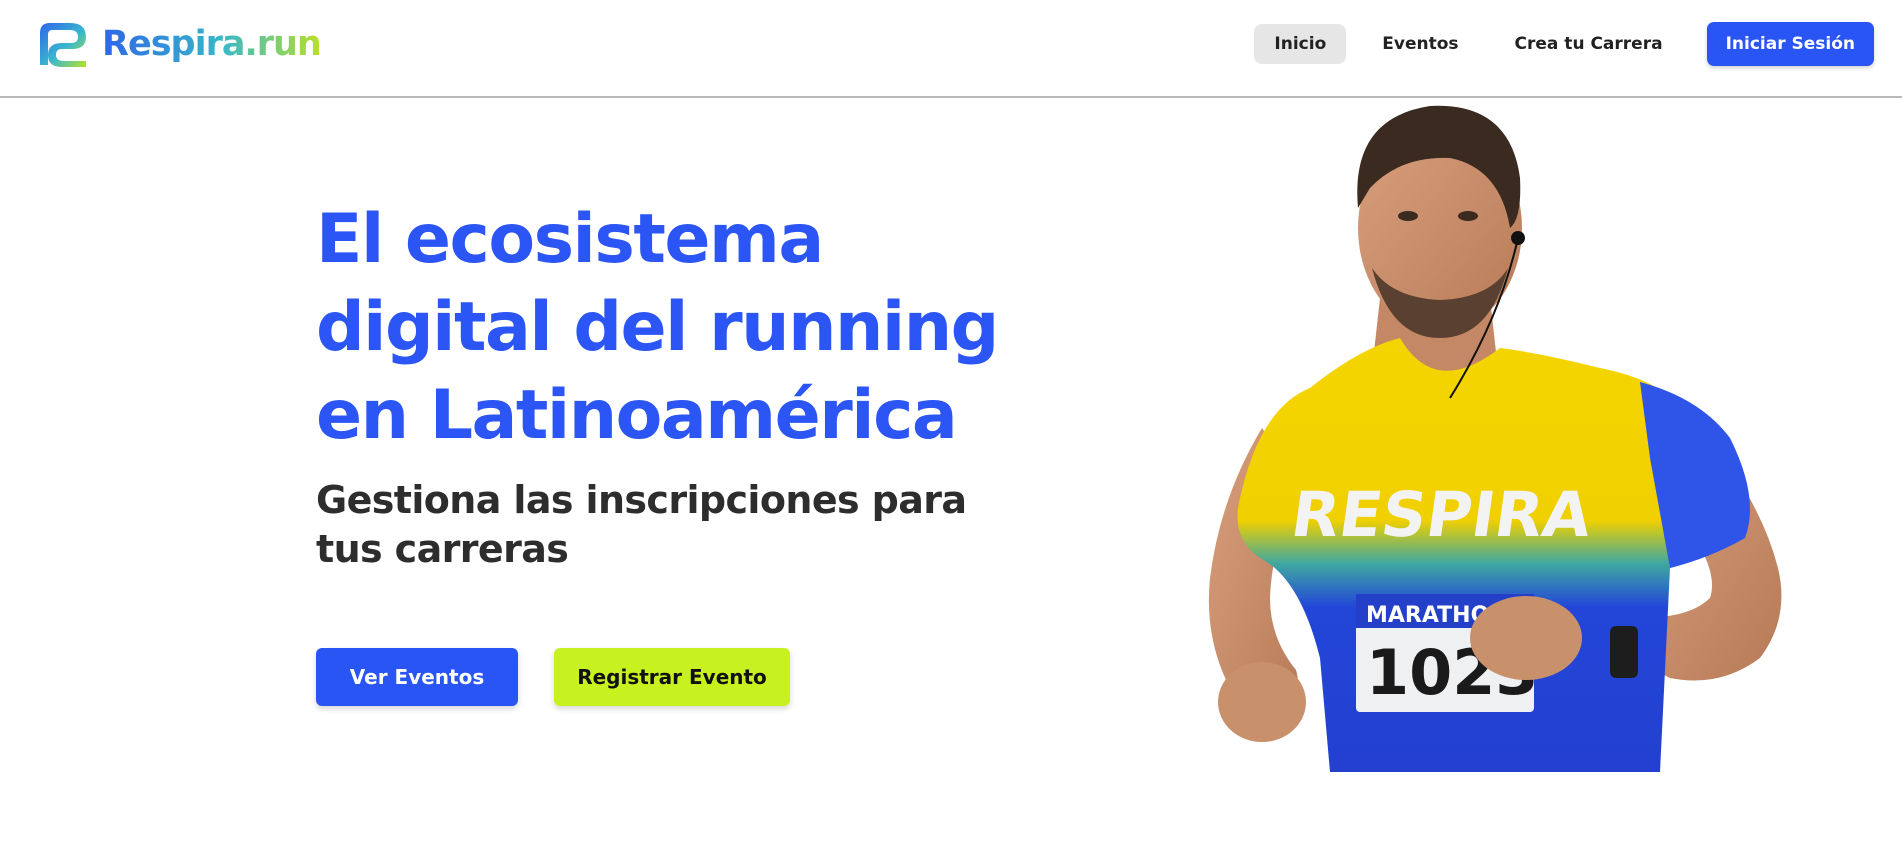  Describe the element at coordinates (553, 677) in the screenshot. I see `hero-cta-group: Ver Eventos Registrar Evento` at that location.